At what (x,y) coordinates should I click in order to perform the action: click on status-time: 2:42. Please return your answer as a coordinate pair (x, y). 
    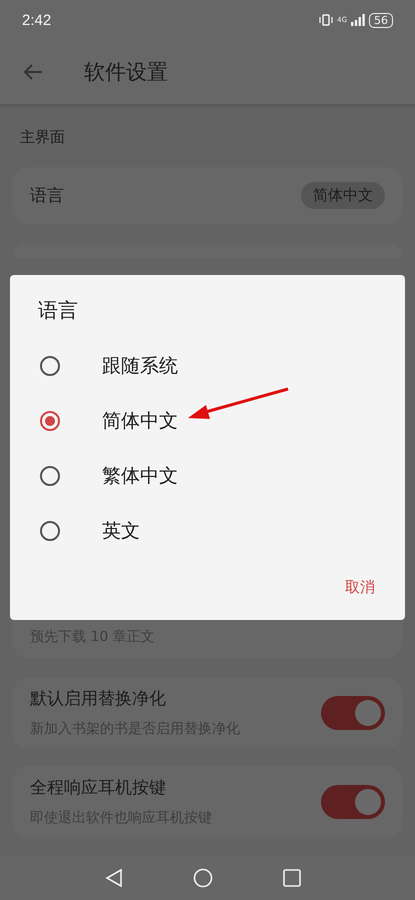
    Looking at the image, I should click on (37, 20).